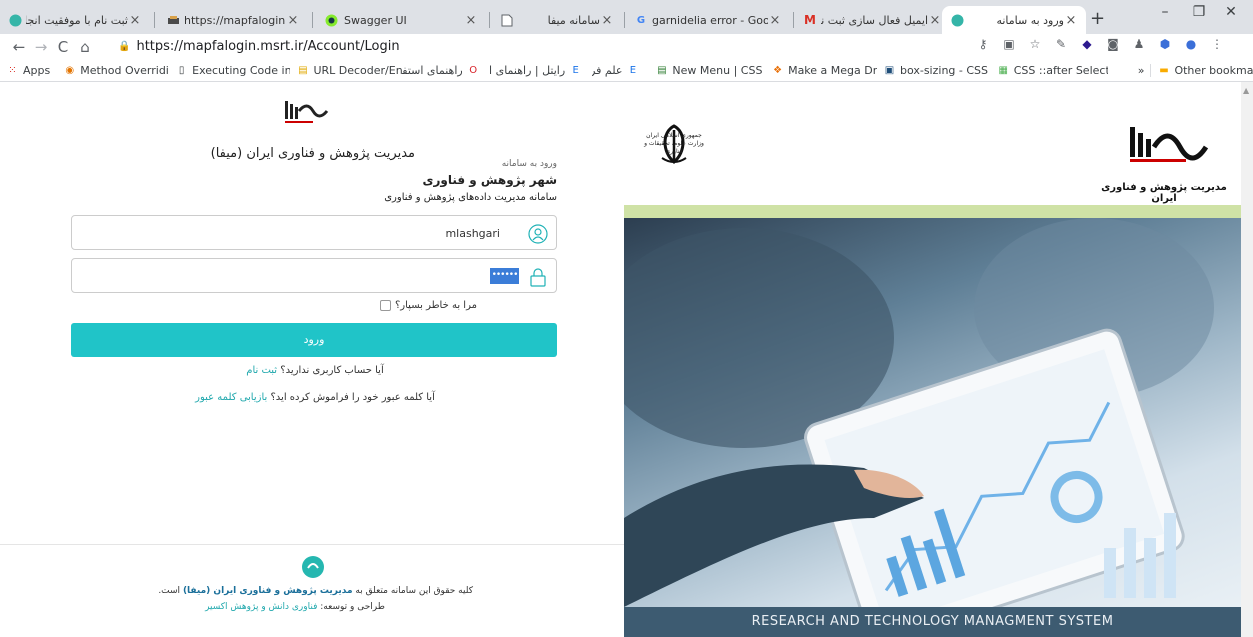  I want to click on bookmark-favicon: ❖, so click(778, 70).